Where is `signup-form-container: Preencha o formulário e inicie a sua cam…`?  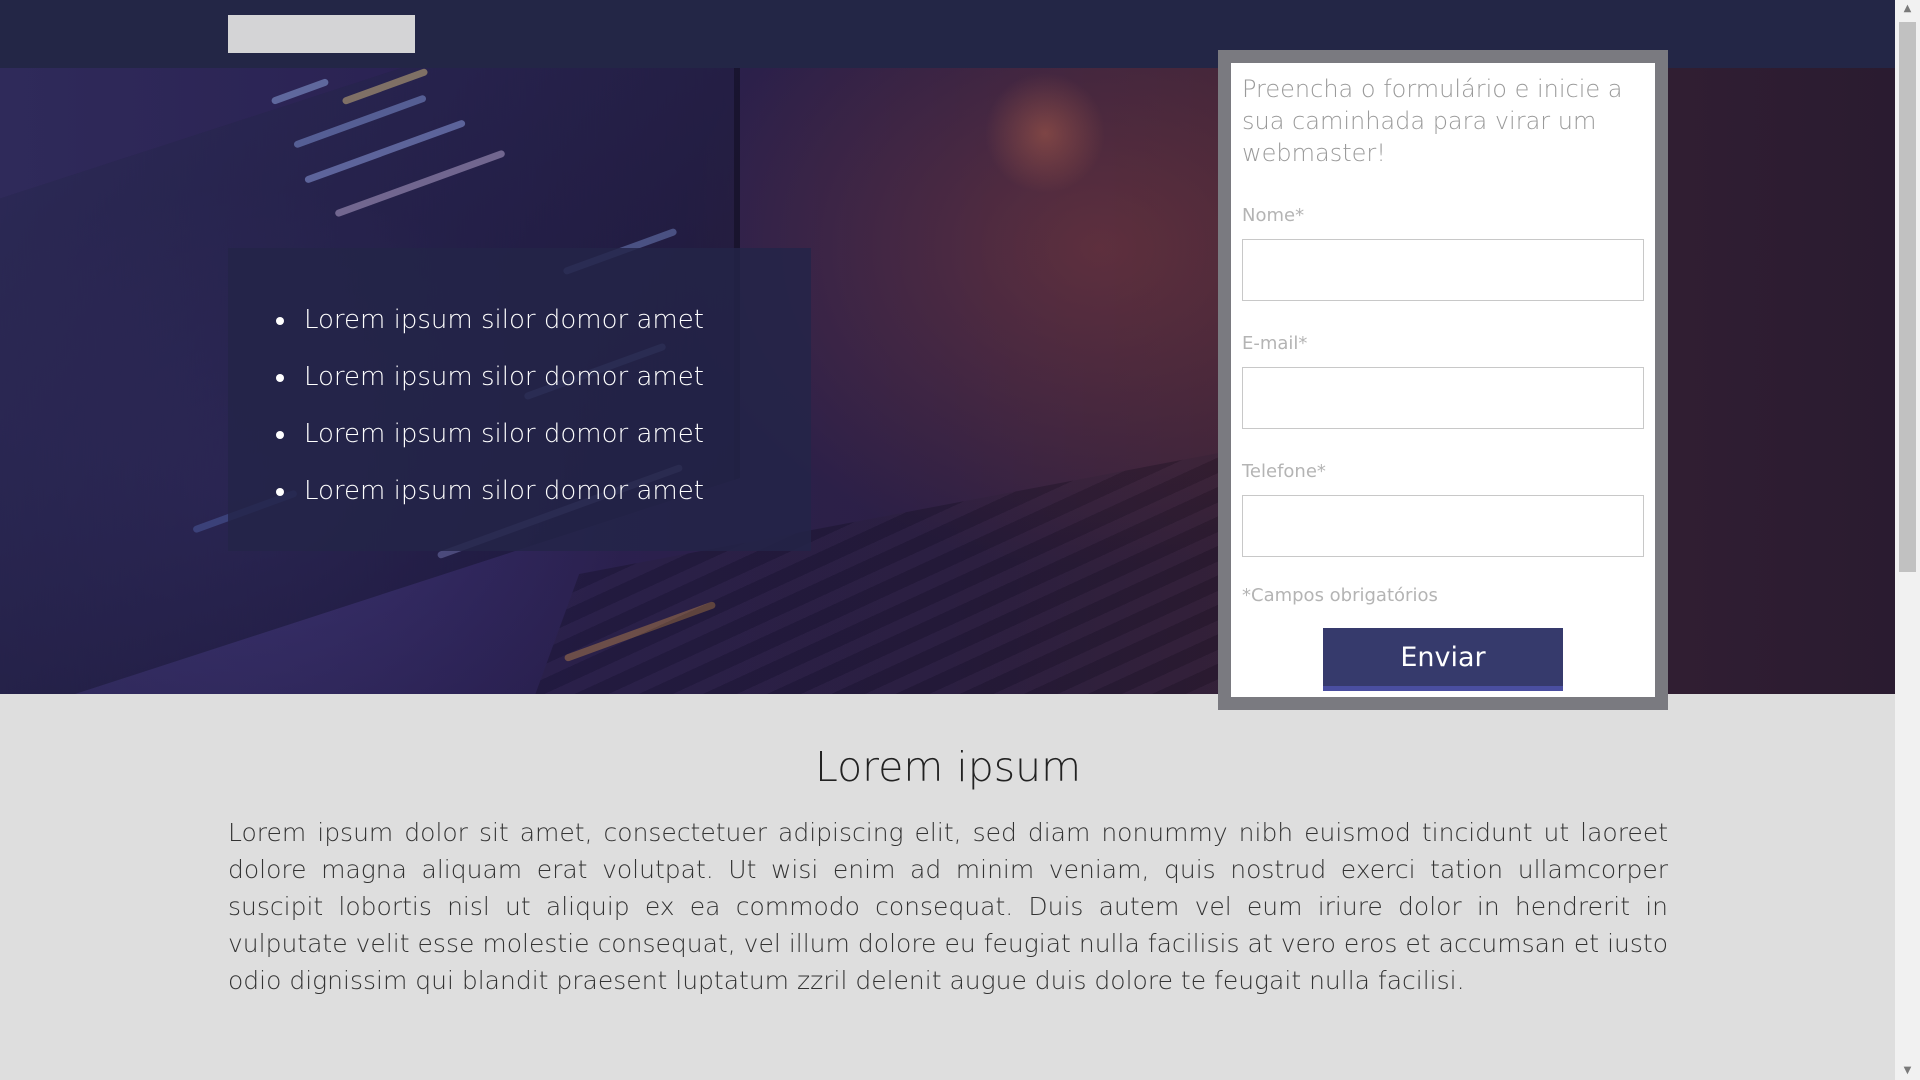 signup-form-container: Preencha o formulário e inicie a sua cam… is located at coordinates (1443, 380).